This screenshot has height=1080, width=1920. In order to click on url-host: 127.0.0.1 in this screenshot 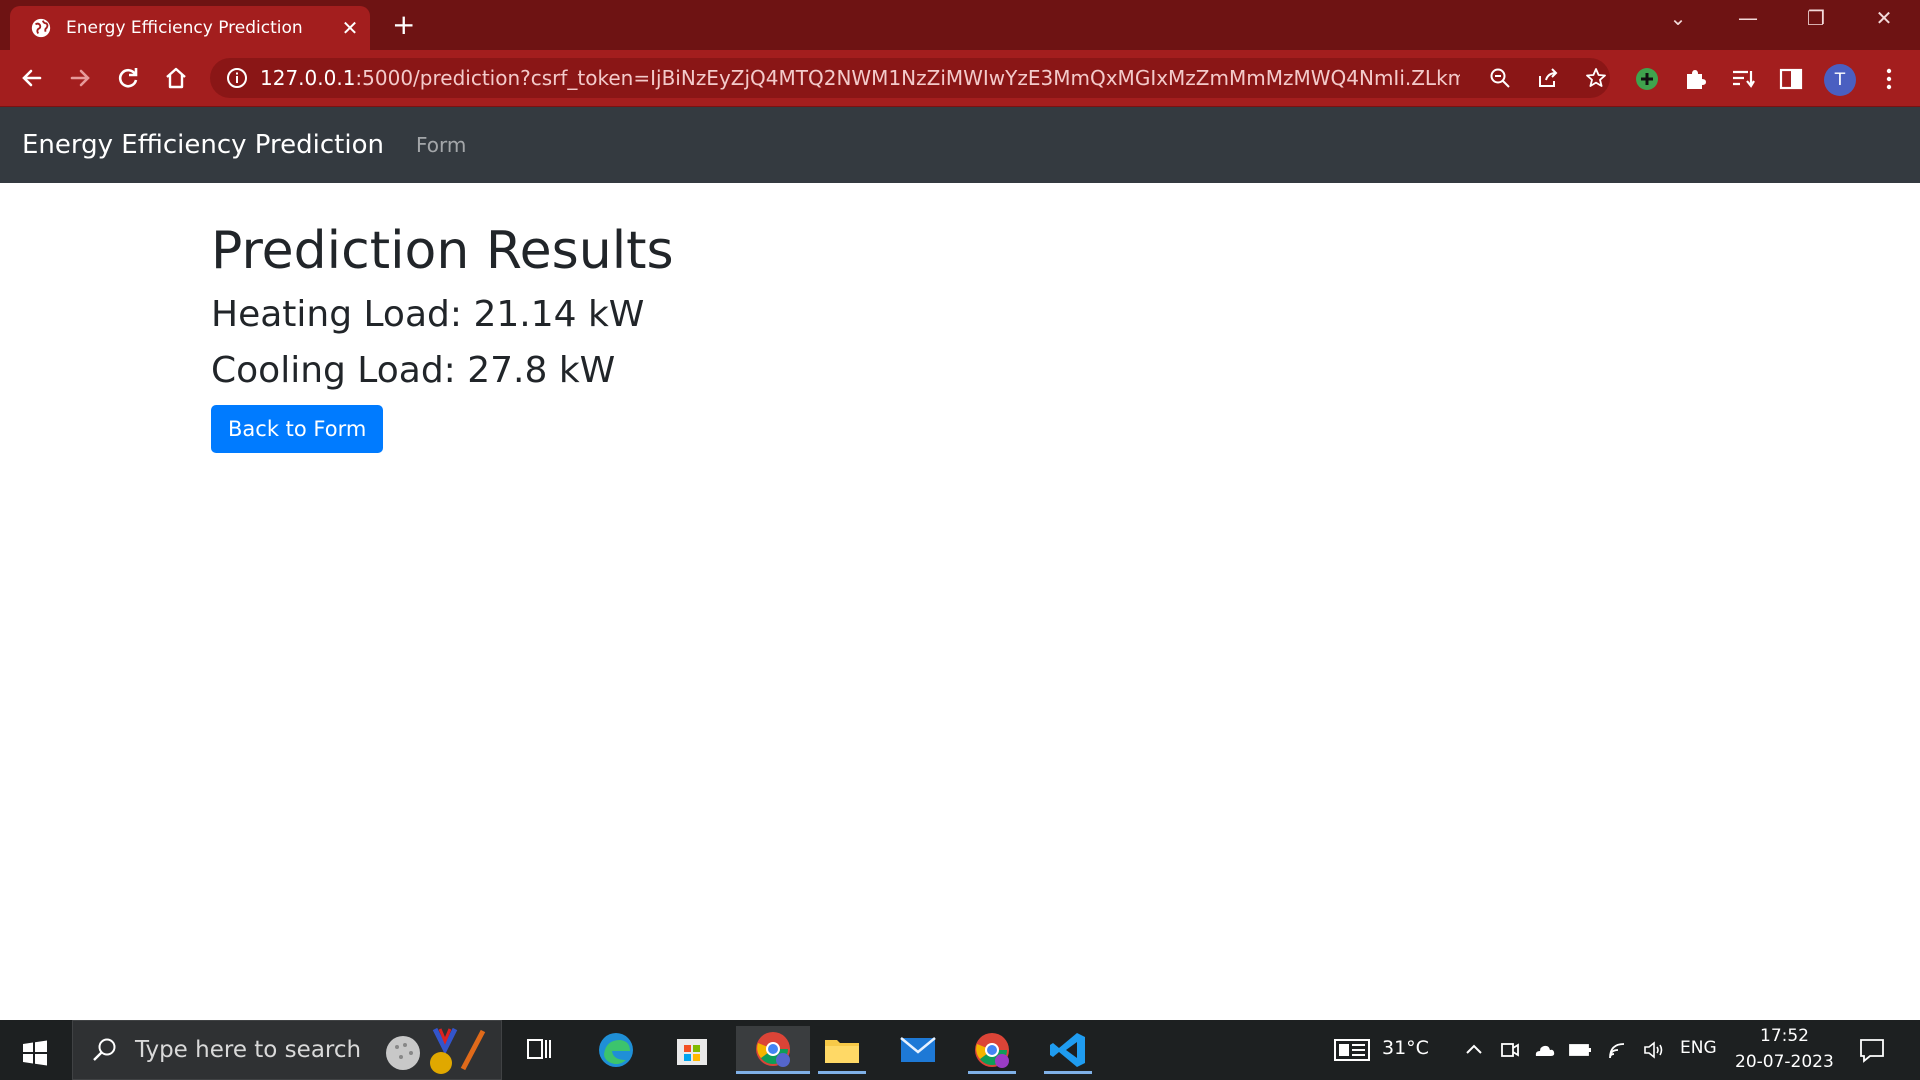, I will do `click(308, 78)`.